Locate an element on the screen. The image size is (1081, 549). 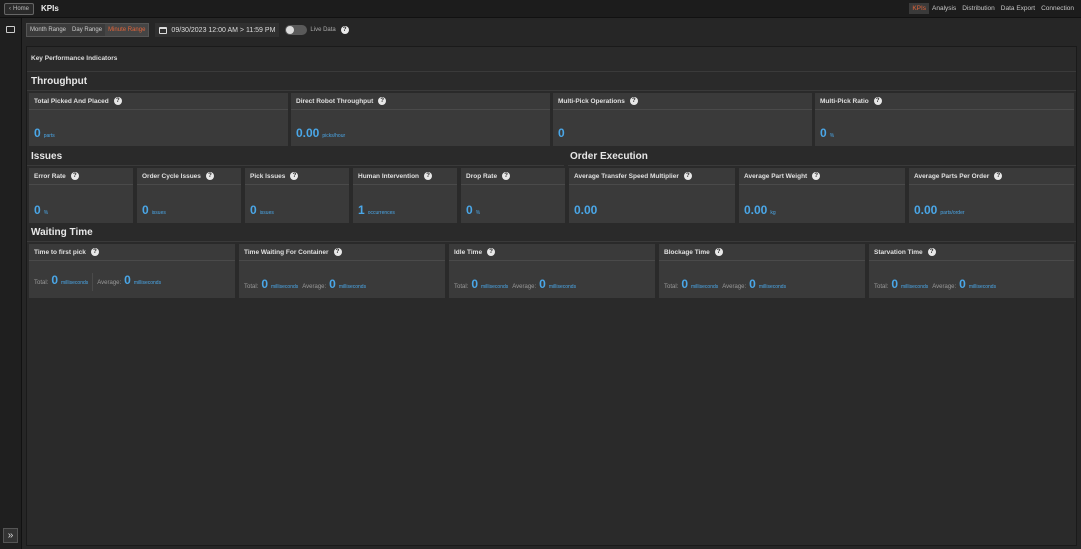
live-data-label: Live Data is located at coordinates (323, 30).